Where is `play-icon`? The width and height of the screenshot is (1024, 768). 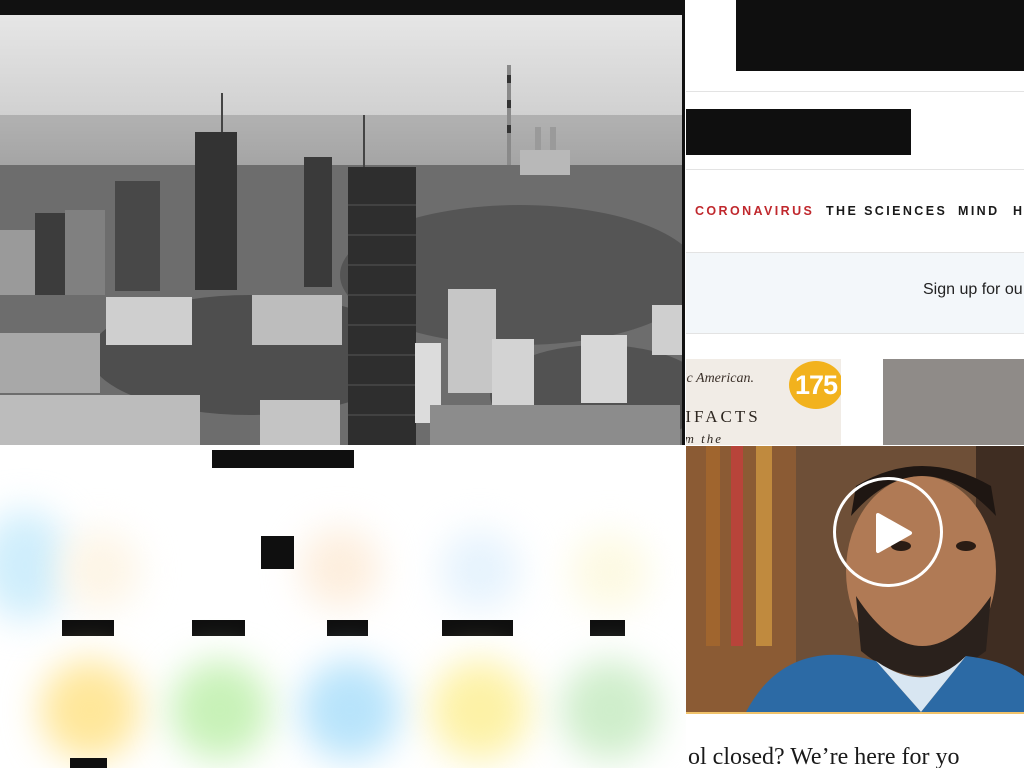 play-icon is located at coordinates (894, 533).